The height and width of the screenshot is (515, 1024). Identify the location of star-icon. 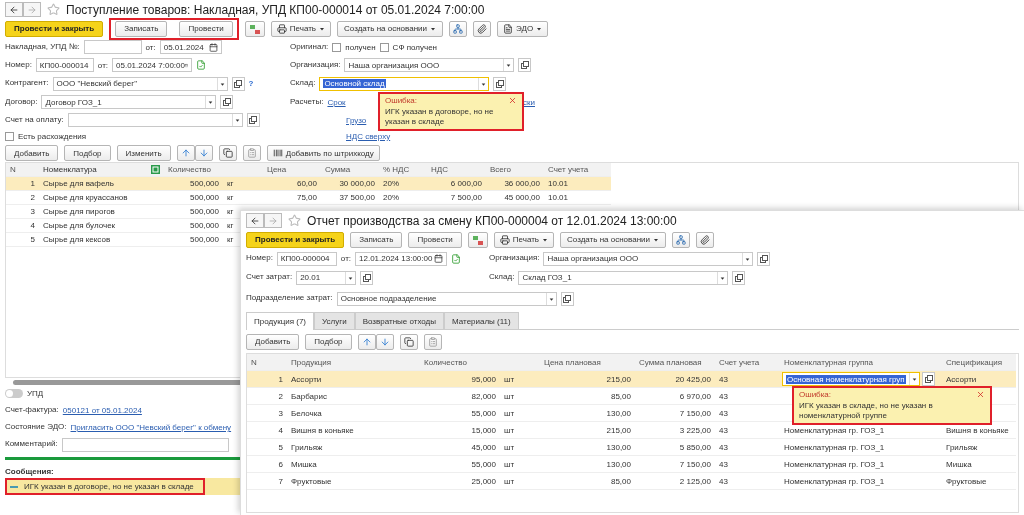
(294, 220).